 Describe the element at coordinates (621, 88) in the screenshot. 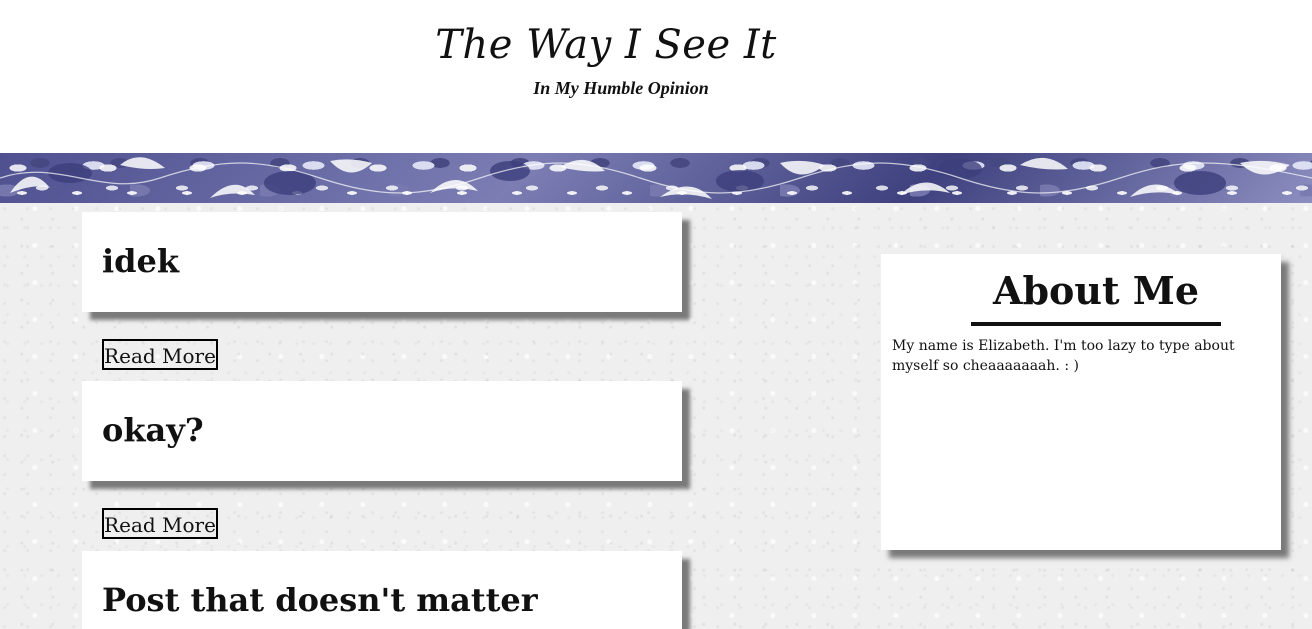

I see `site-subtitle: In My Humble Opinion` at that location.